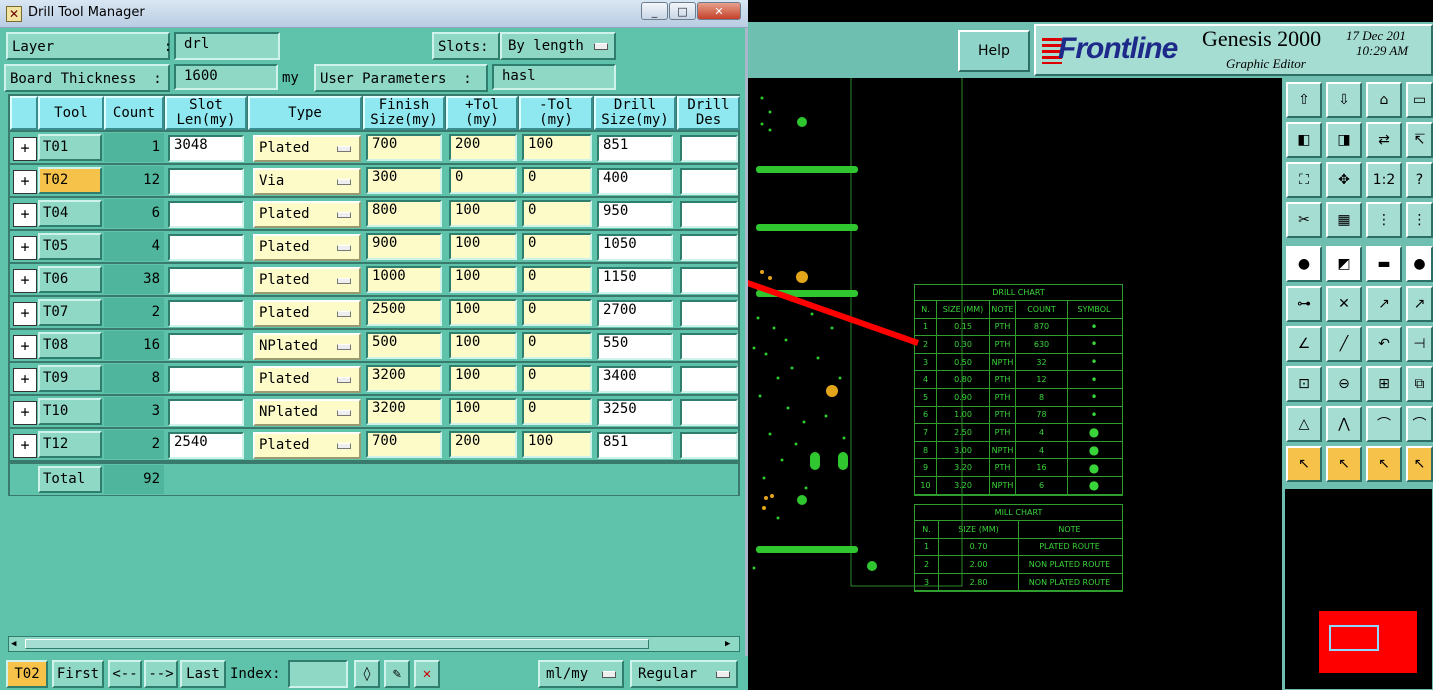 This screenshot has width=1433, height=690. What do you see at coordinates (367, 674) in the screenshot?
I see `lightbulb-icon: ◊` at bounding box center [367, 674].